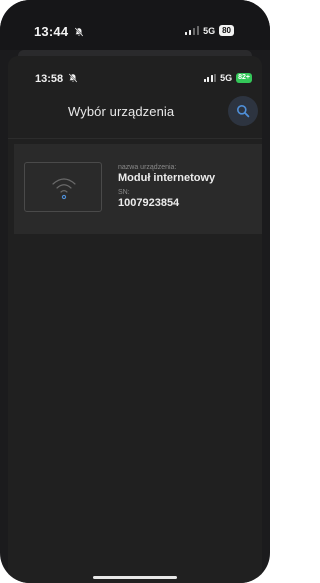 The image size is (320, 583). Describe the element at coordinates (135, 25) in the screenshot. I see `outer-status-bar: 13:44 5G 80` at that location.